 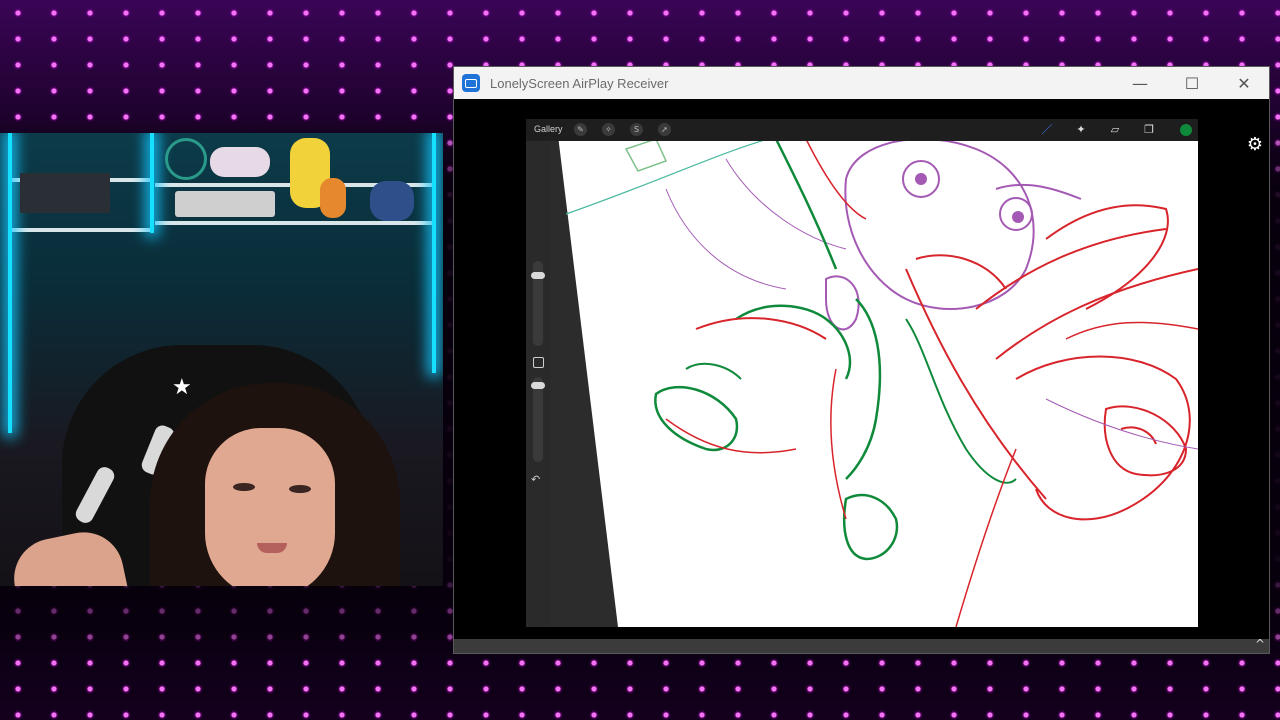 What do you see at coordinates (182, 387) in the screenshot?
I see `chair-logo-icon: ★` at bounding box center [182, 387].